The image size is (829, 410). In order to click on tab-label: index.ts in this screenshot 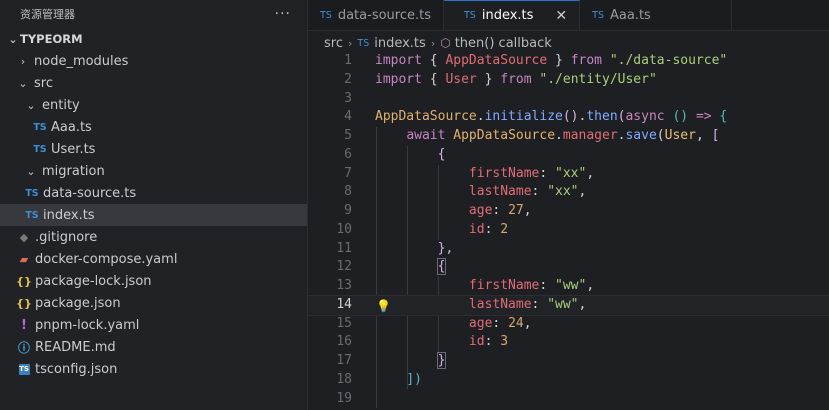, I will do `click(507, 15)`.